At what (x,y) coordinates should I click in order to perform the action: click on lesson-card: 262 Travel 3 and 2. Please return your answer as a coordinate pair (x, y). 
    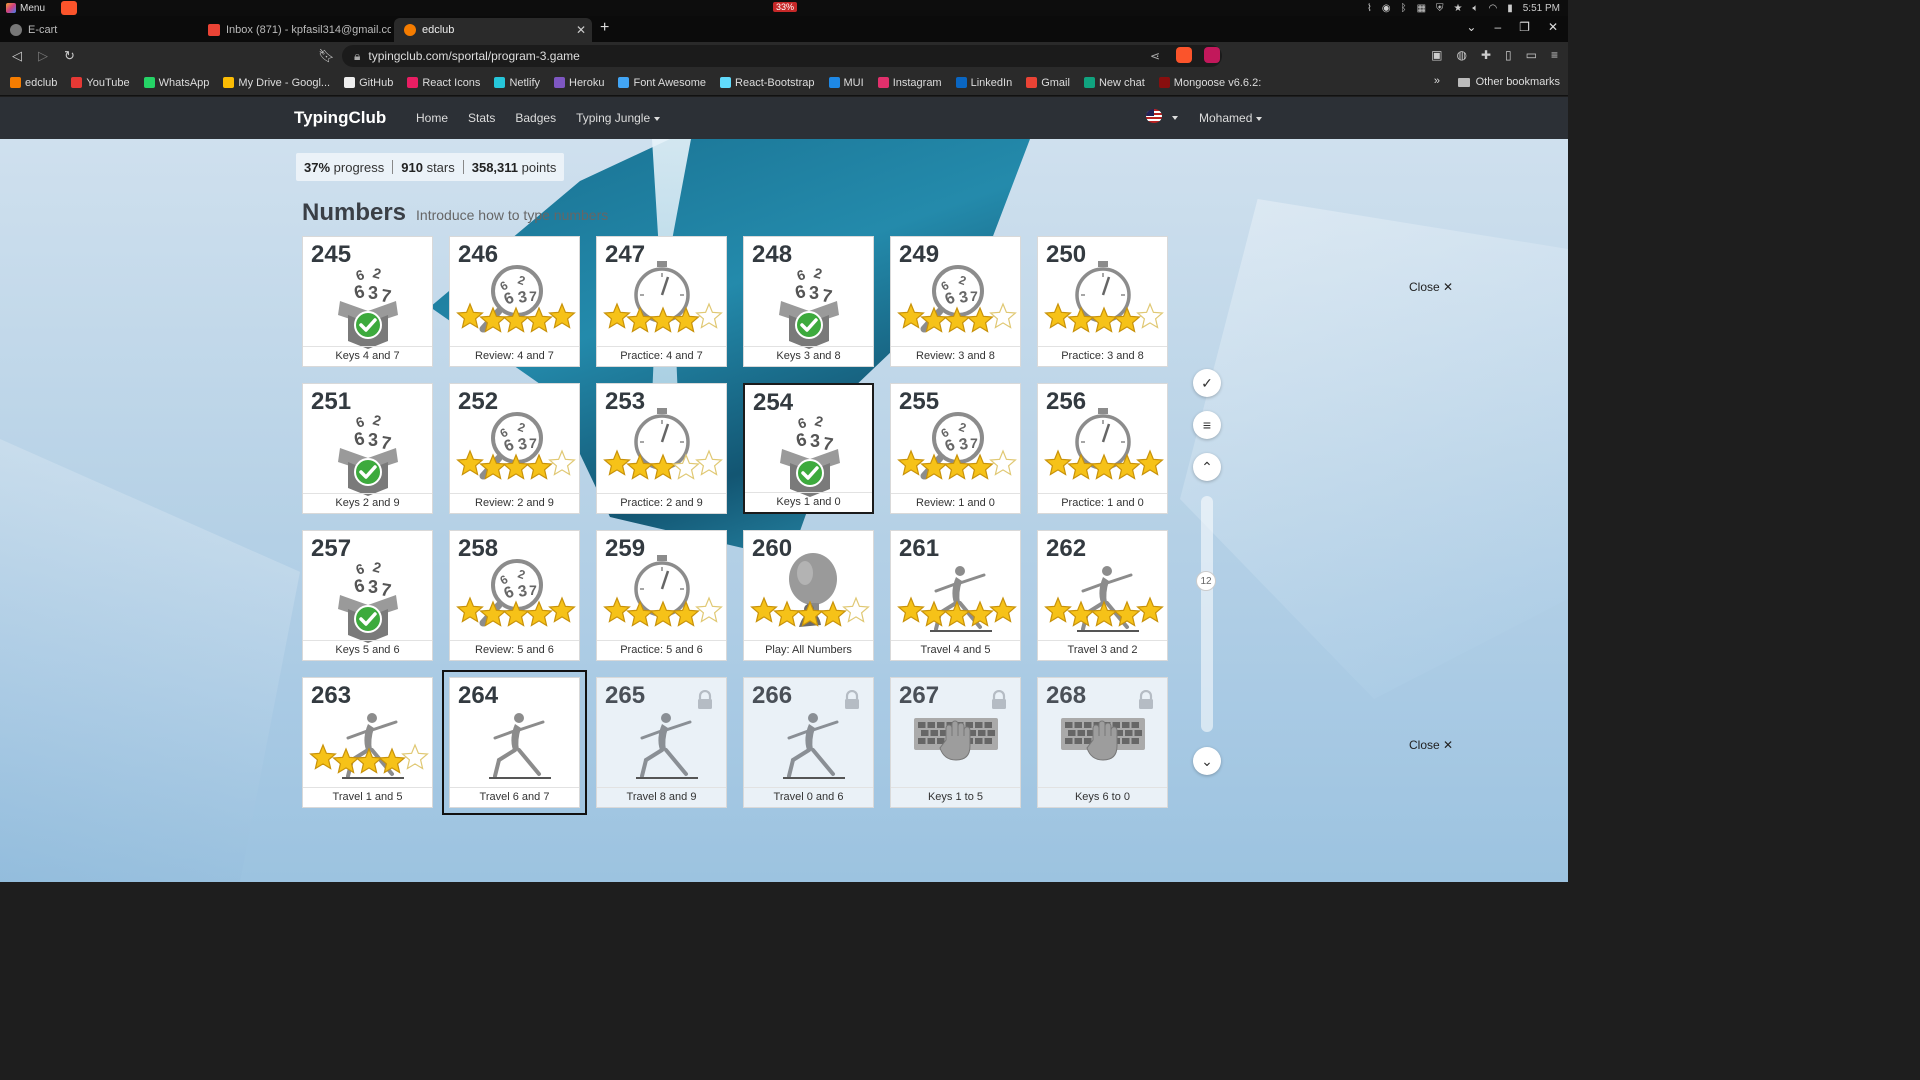
    Looking at the image, I should click on (1102, 595).